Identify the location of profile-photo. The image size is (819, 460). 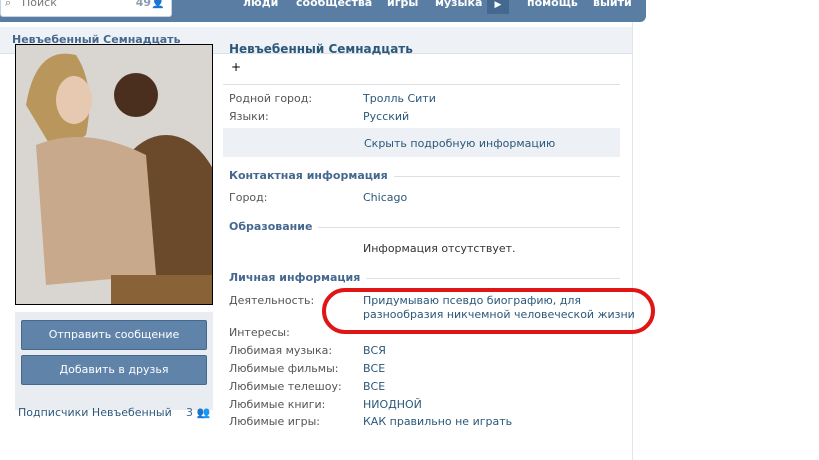
(114, 174).